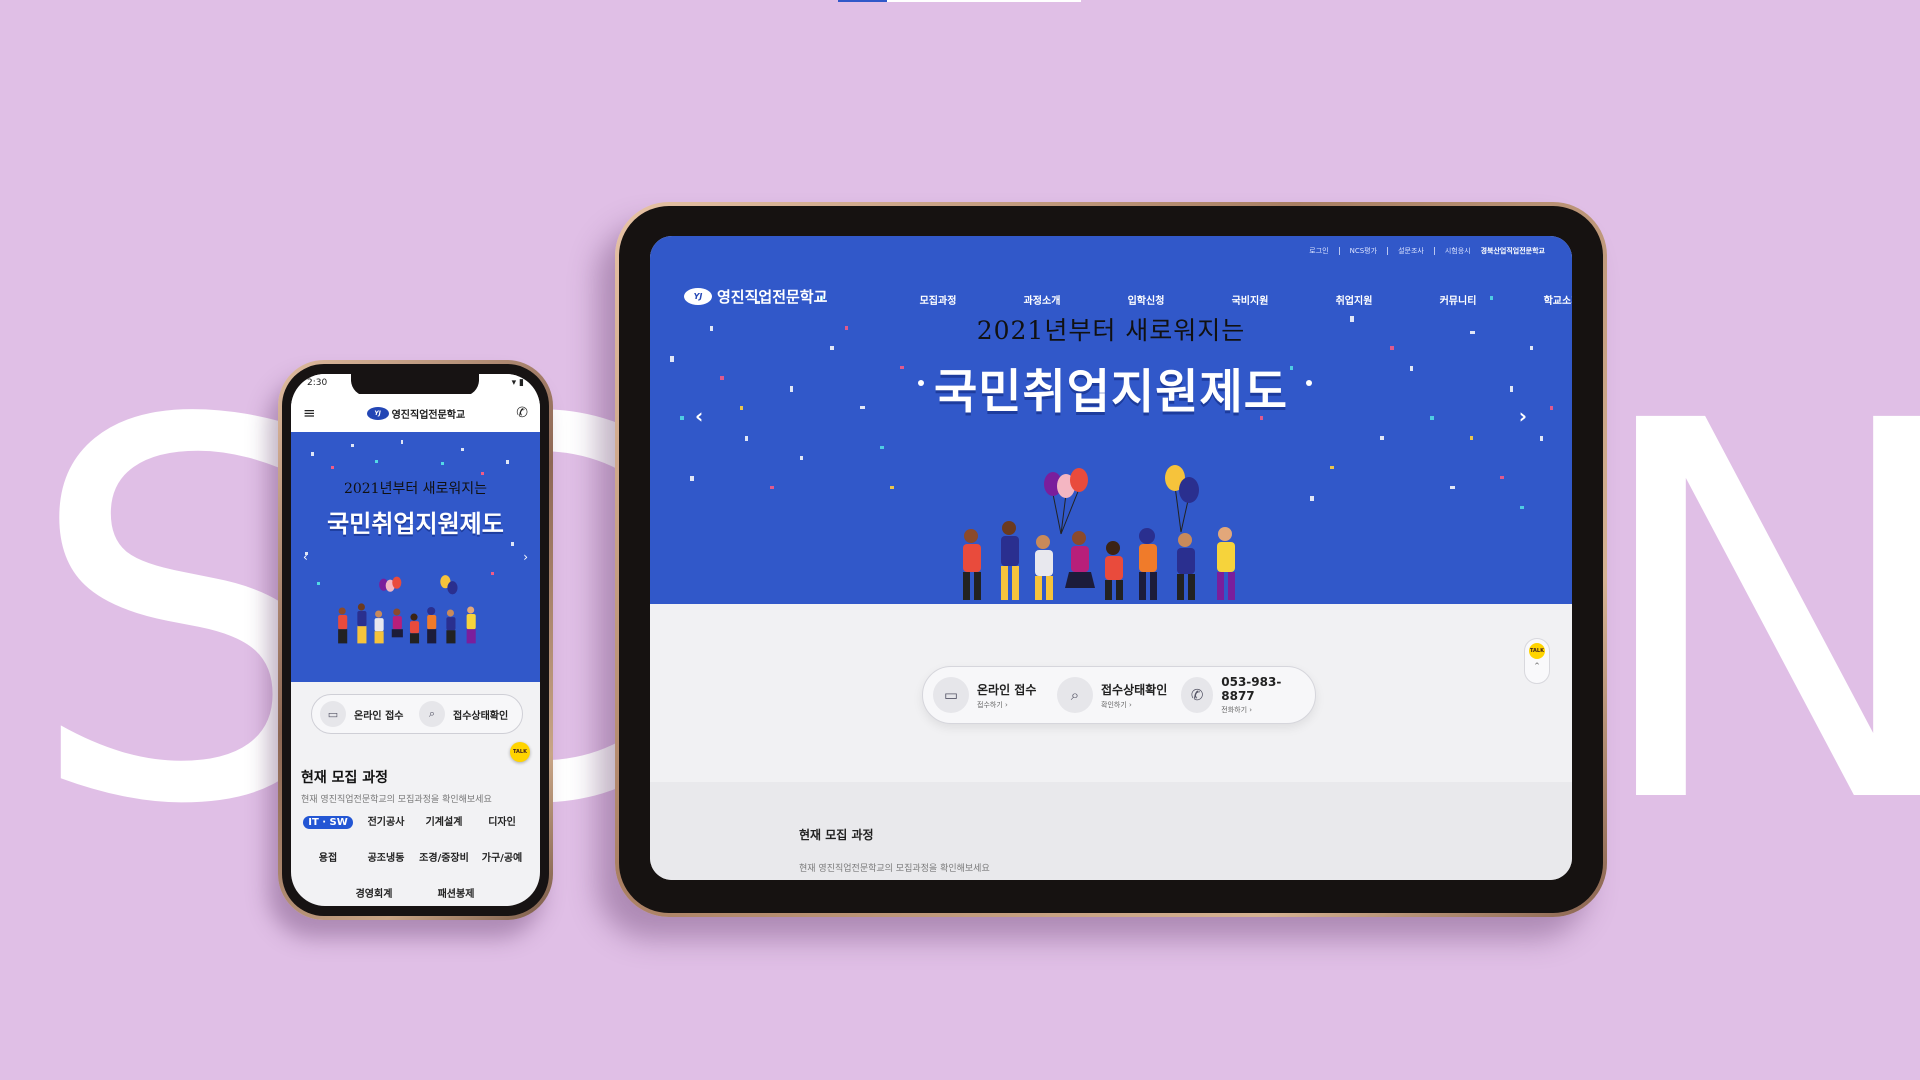 This screenshot has height=1080, width=1920. I want to click on category-row: 용접 공조냉동 조경/중장비 가구/공예, so click(415, 869).